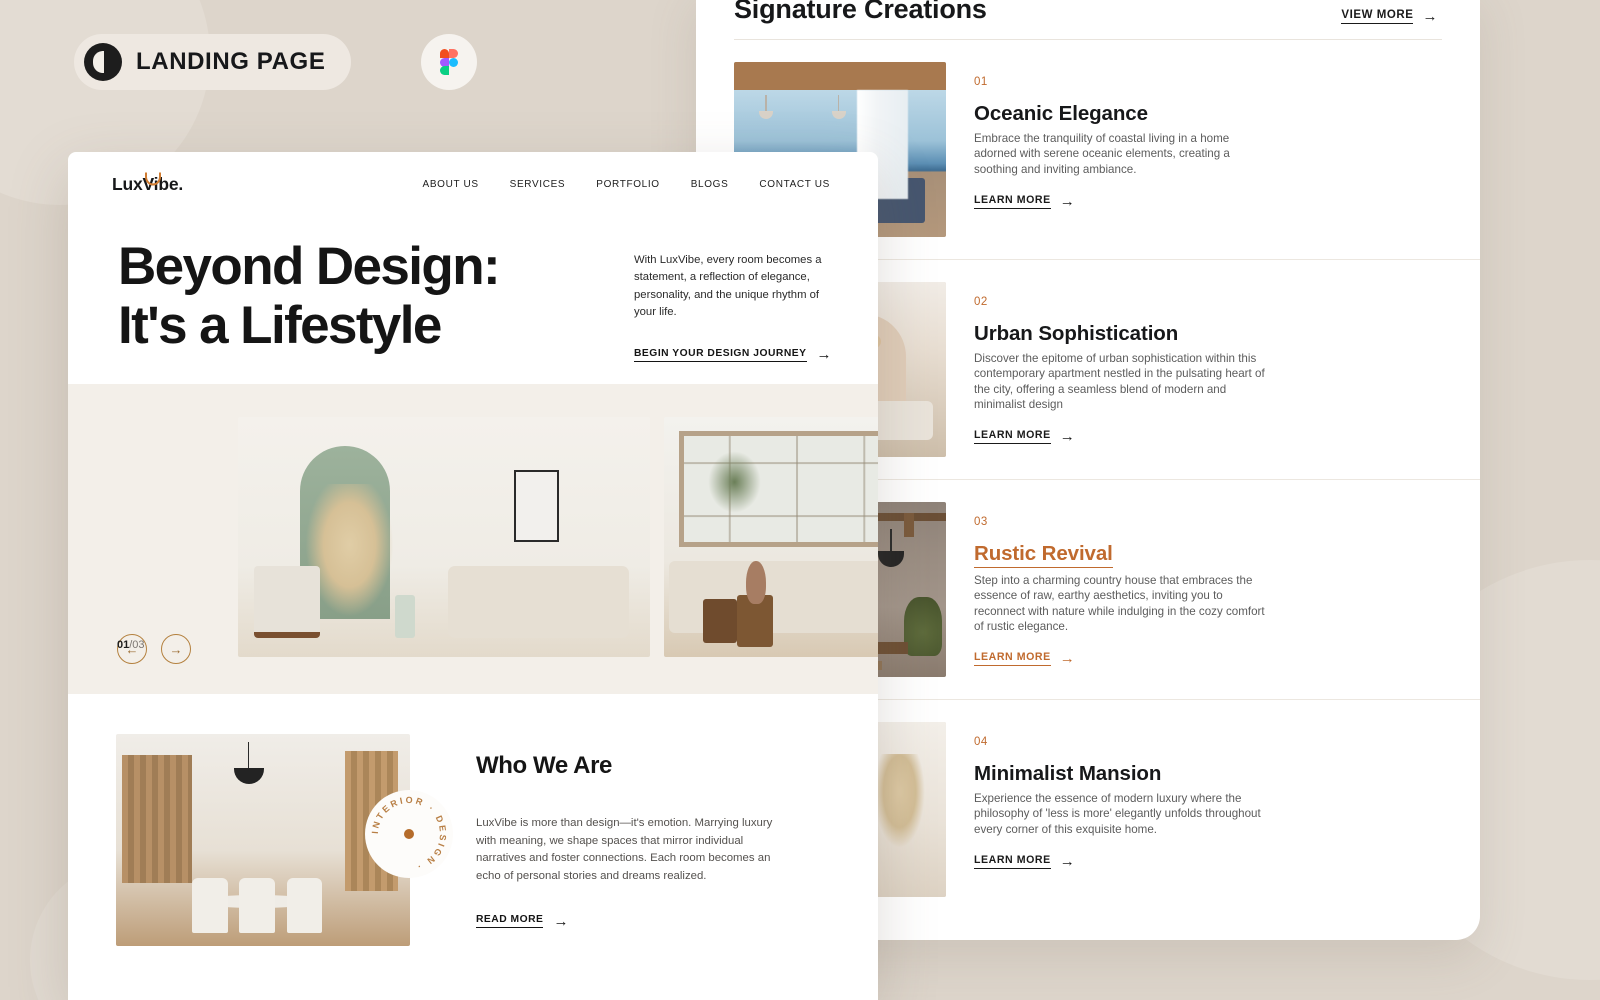 This screenshot has height=1000, width=1600. Describe the element at coordinates (123, 645) in the screenshot. I see `carousel-counter-current: 01` at that location.